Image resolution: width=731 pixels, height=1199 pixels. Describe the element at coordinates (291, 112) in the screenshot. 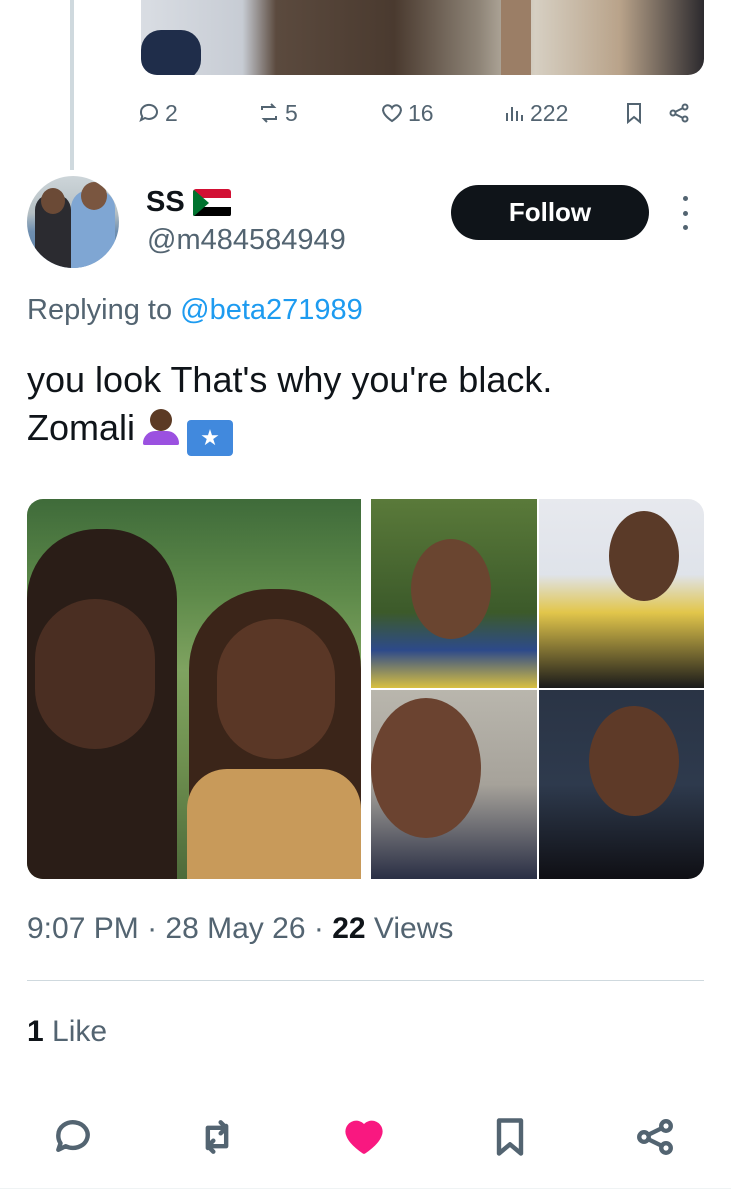

I see `repost-count: 5` at that location.